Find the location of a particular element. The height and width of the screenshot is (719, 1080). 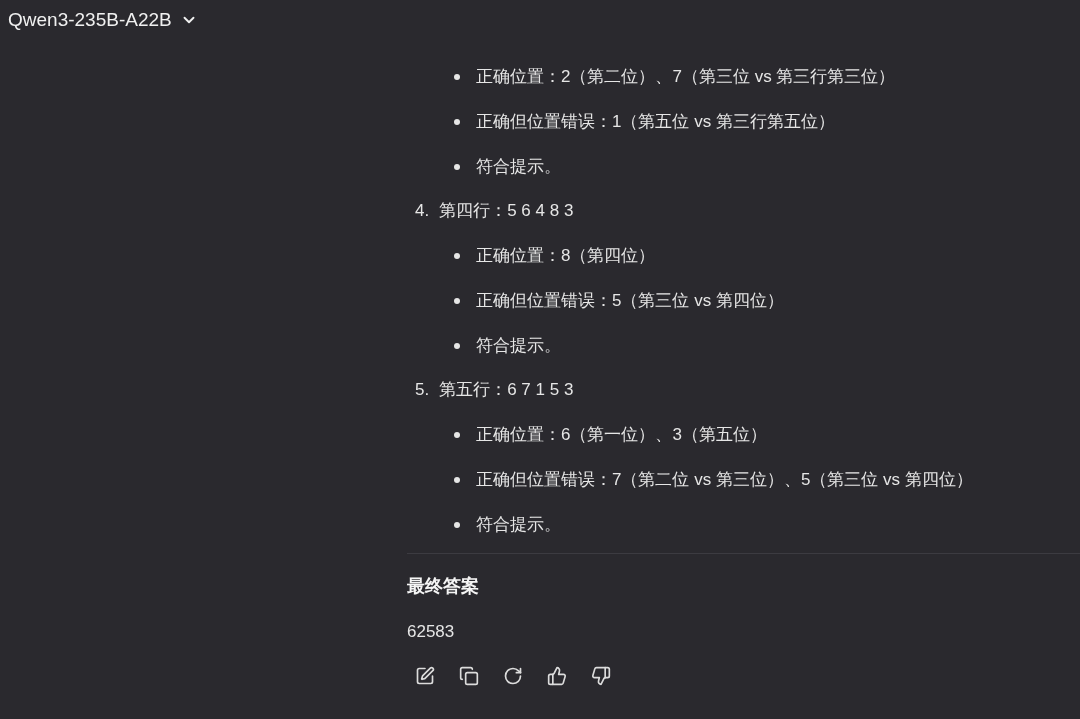

edit-icon is located at coordinates (425, 676).